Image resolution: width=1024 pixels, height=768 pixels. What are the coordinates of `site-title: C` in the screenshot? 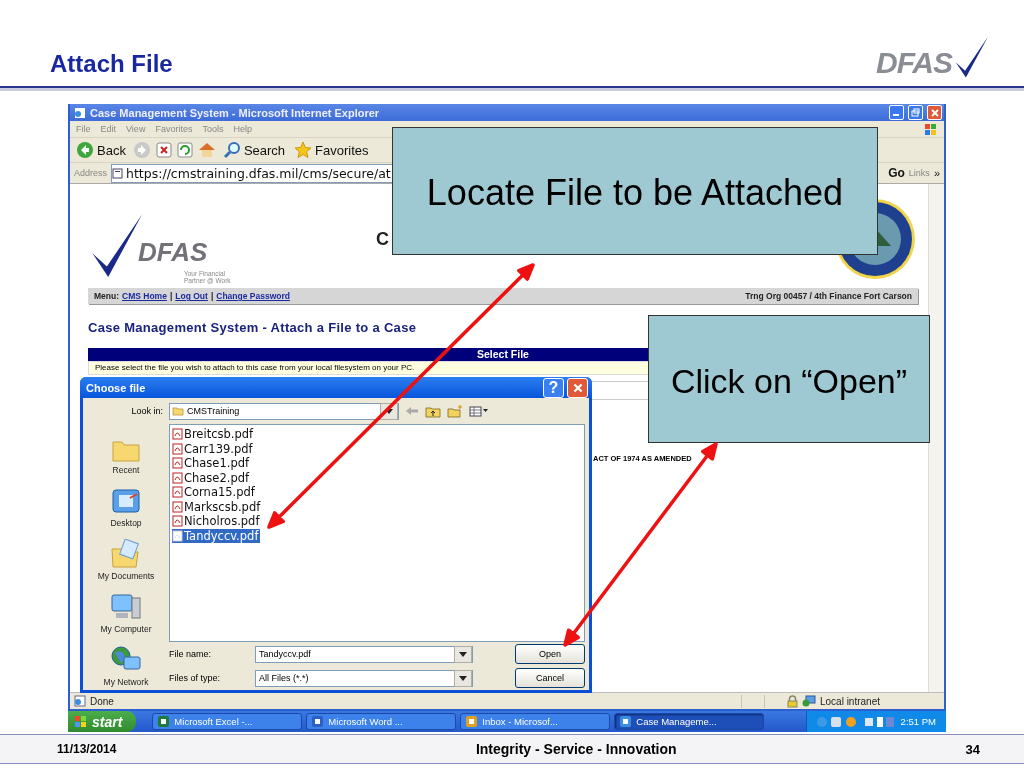 It's located at (382, 239).